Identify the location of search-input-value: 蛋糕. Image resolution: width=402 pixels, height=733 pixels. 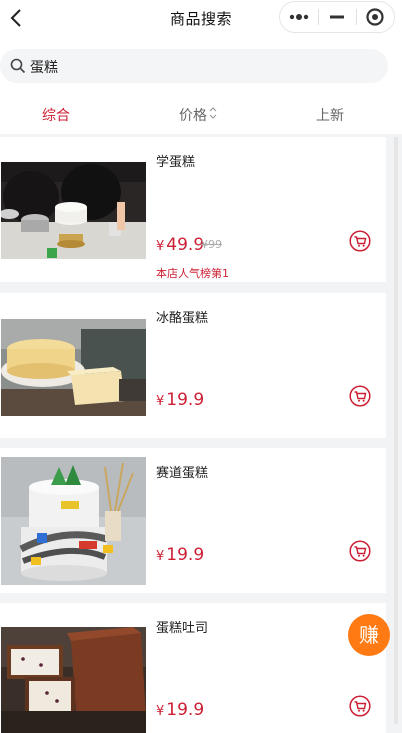
(44, 68).